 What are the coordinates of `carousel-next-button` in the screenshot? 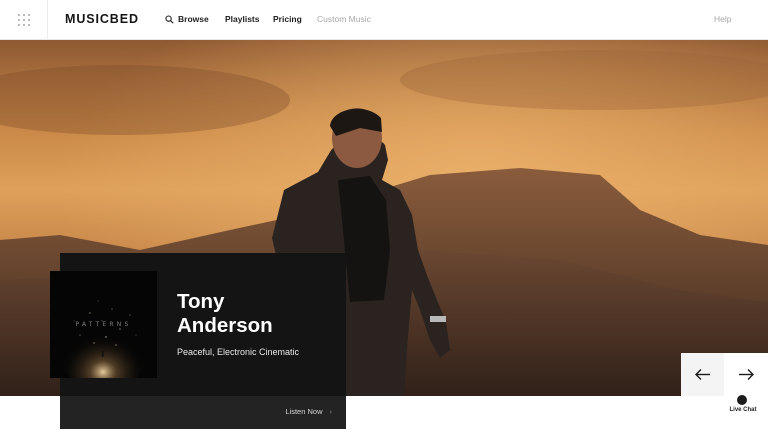 It's located at (746, 374).